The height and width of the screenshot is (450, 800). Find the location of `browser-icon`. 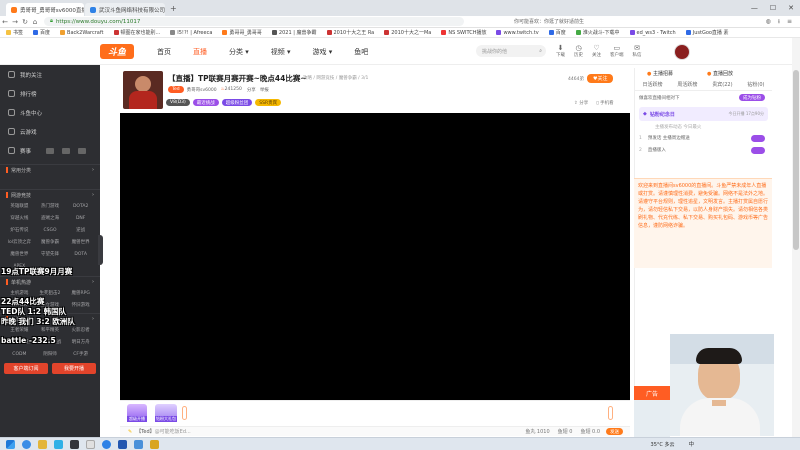

browser-icon is located at coordinates (106, 444).